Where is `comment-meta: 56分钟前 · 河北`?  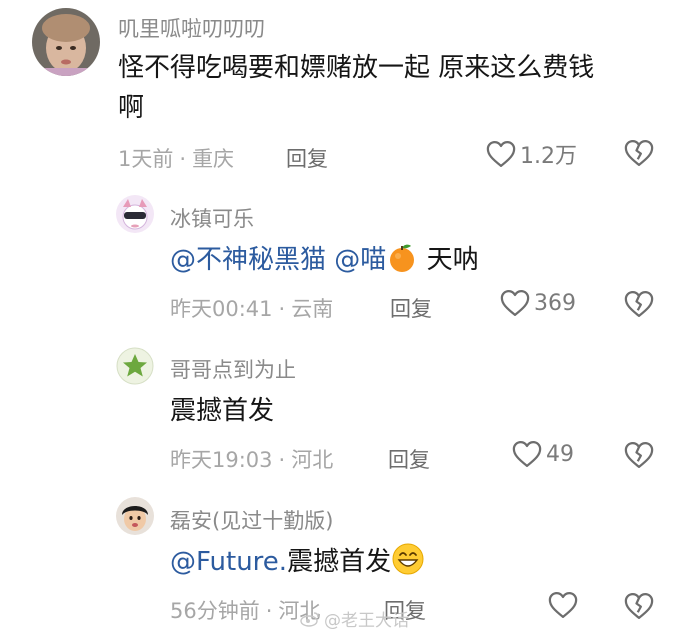 comment-meta: 56分钟前 · 河北 is located at coordinates (245, 611).